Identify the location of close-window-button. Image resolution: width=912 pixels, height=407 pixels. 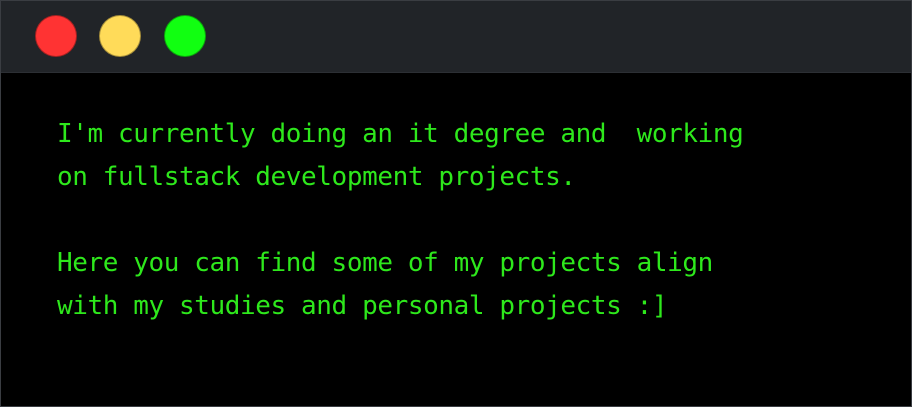
(56, 36).